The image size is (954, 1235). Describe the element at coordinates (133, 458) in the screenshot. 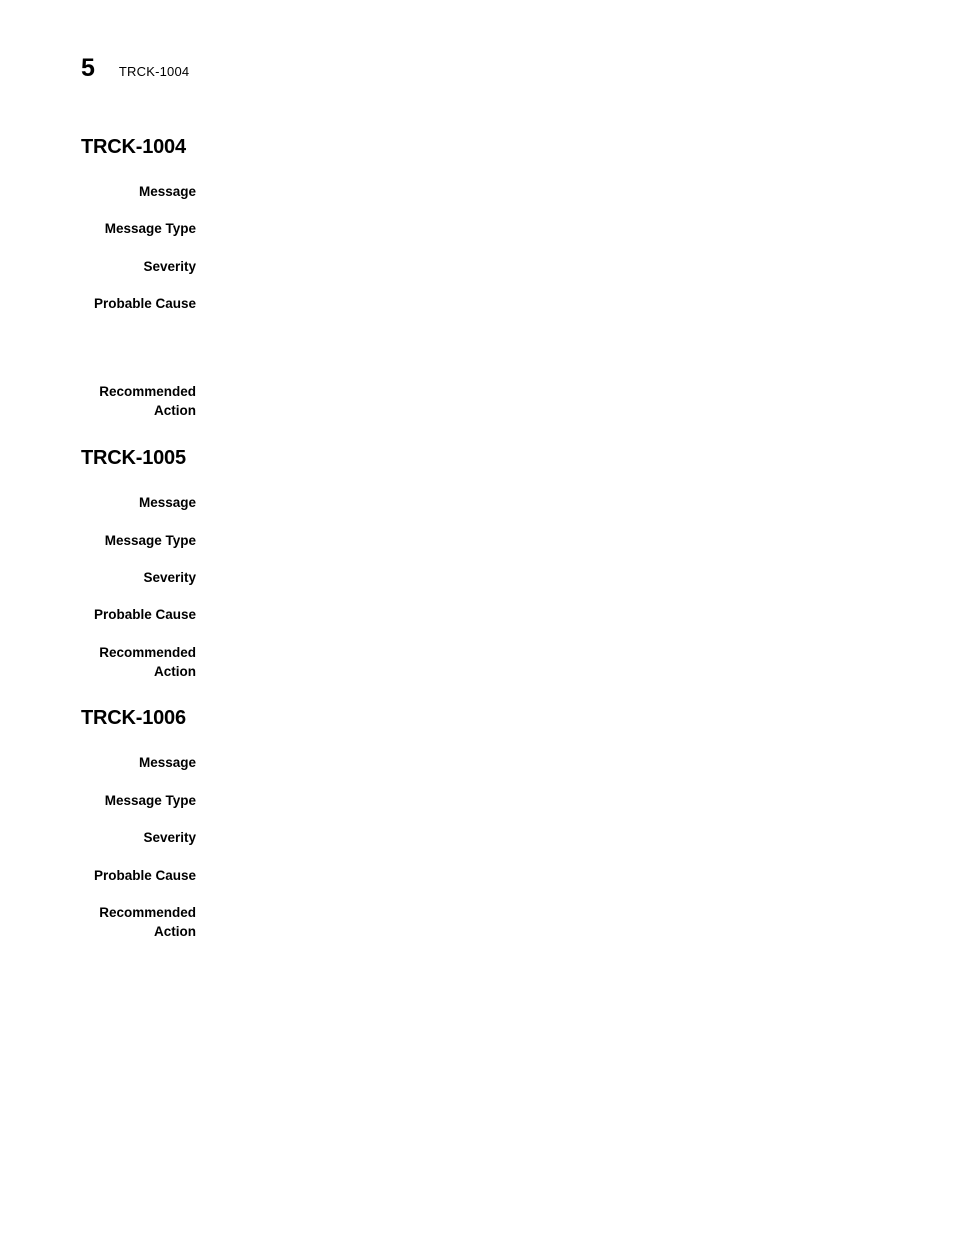

I see `section-heading: TRCK-1005` at that location.